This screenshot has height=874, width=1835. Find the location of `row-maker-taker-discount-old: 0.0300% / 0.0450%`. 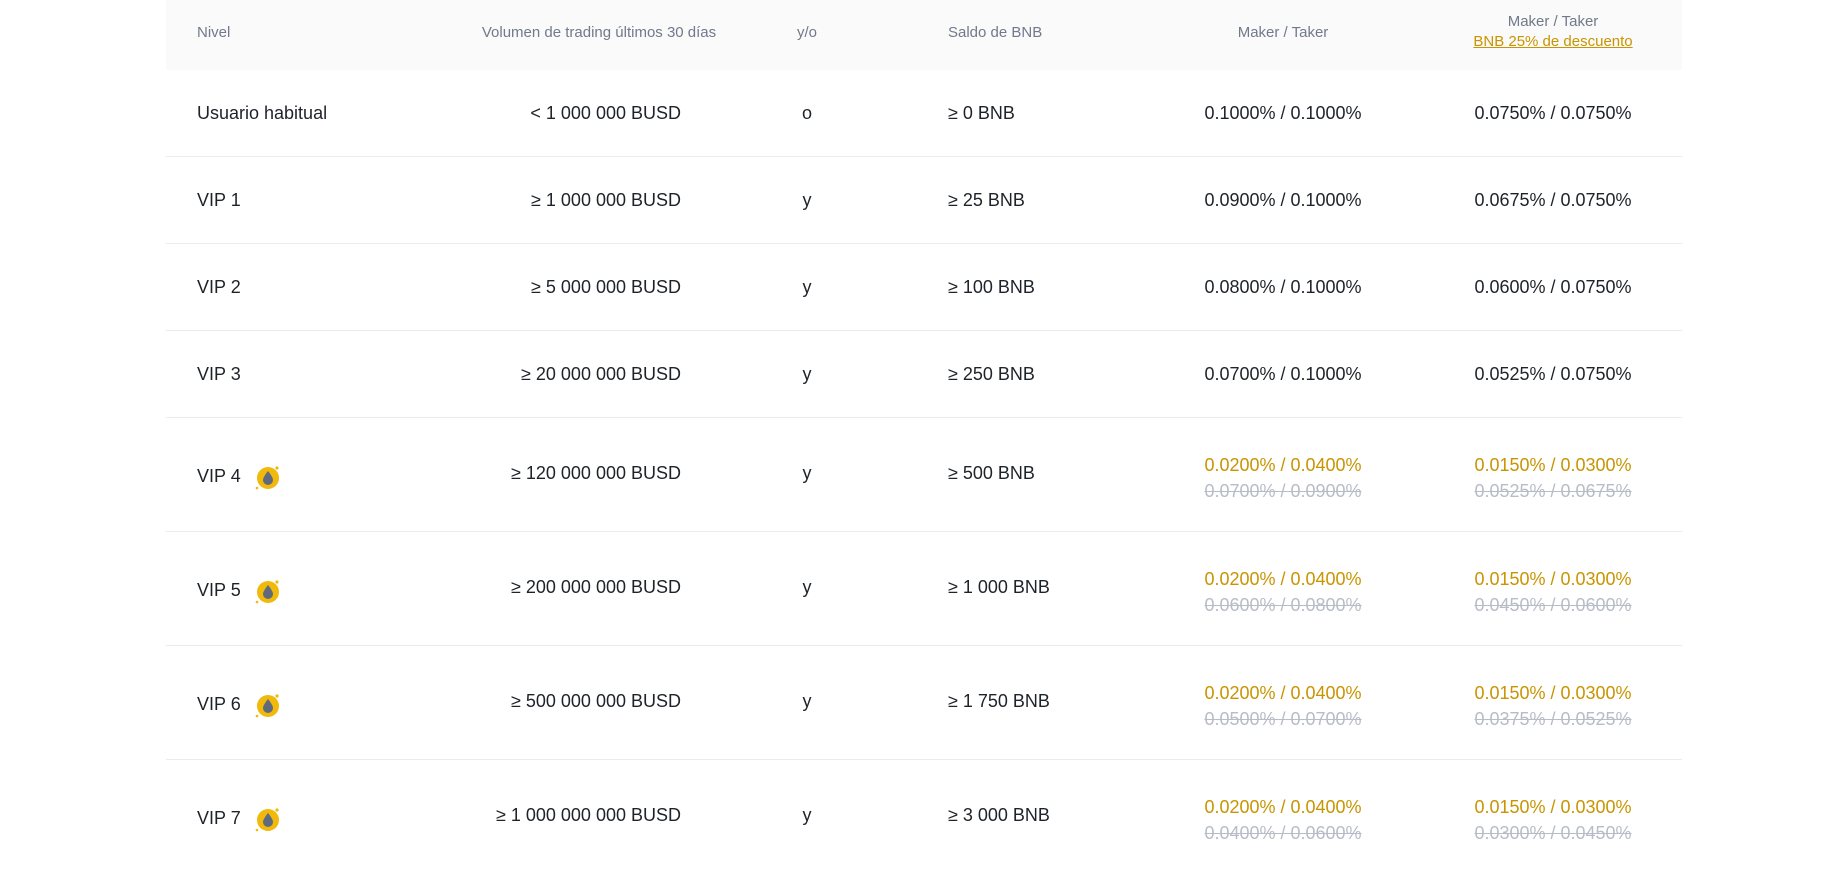

row-maker-taker-discount-old: 0.0300% / 0.0450% is located at coordinates (1553, 833).